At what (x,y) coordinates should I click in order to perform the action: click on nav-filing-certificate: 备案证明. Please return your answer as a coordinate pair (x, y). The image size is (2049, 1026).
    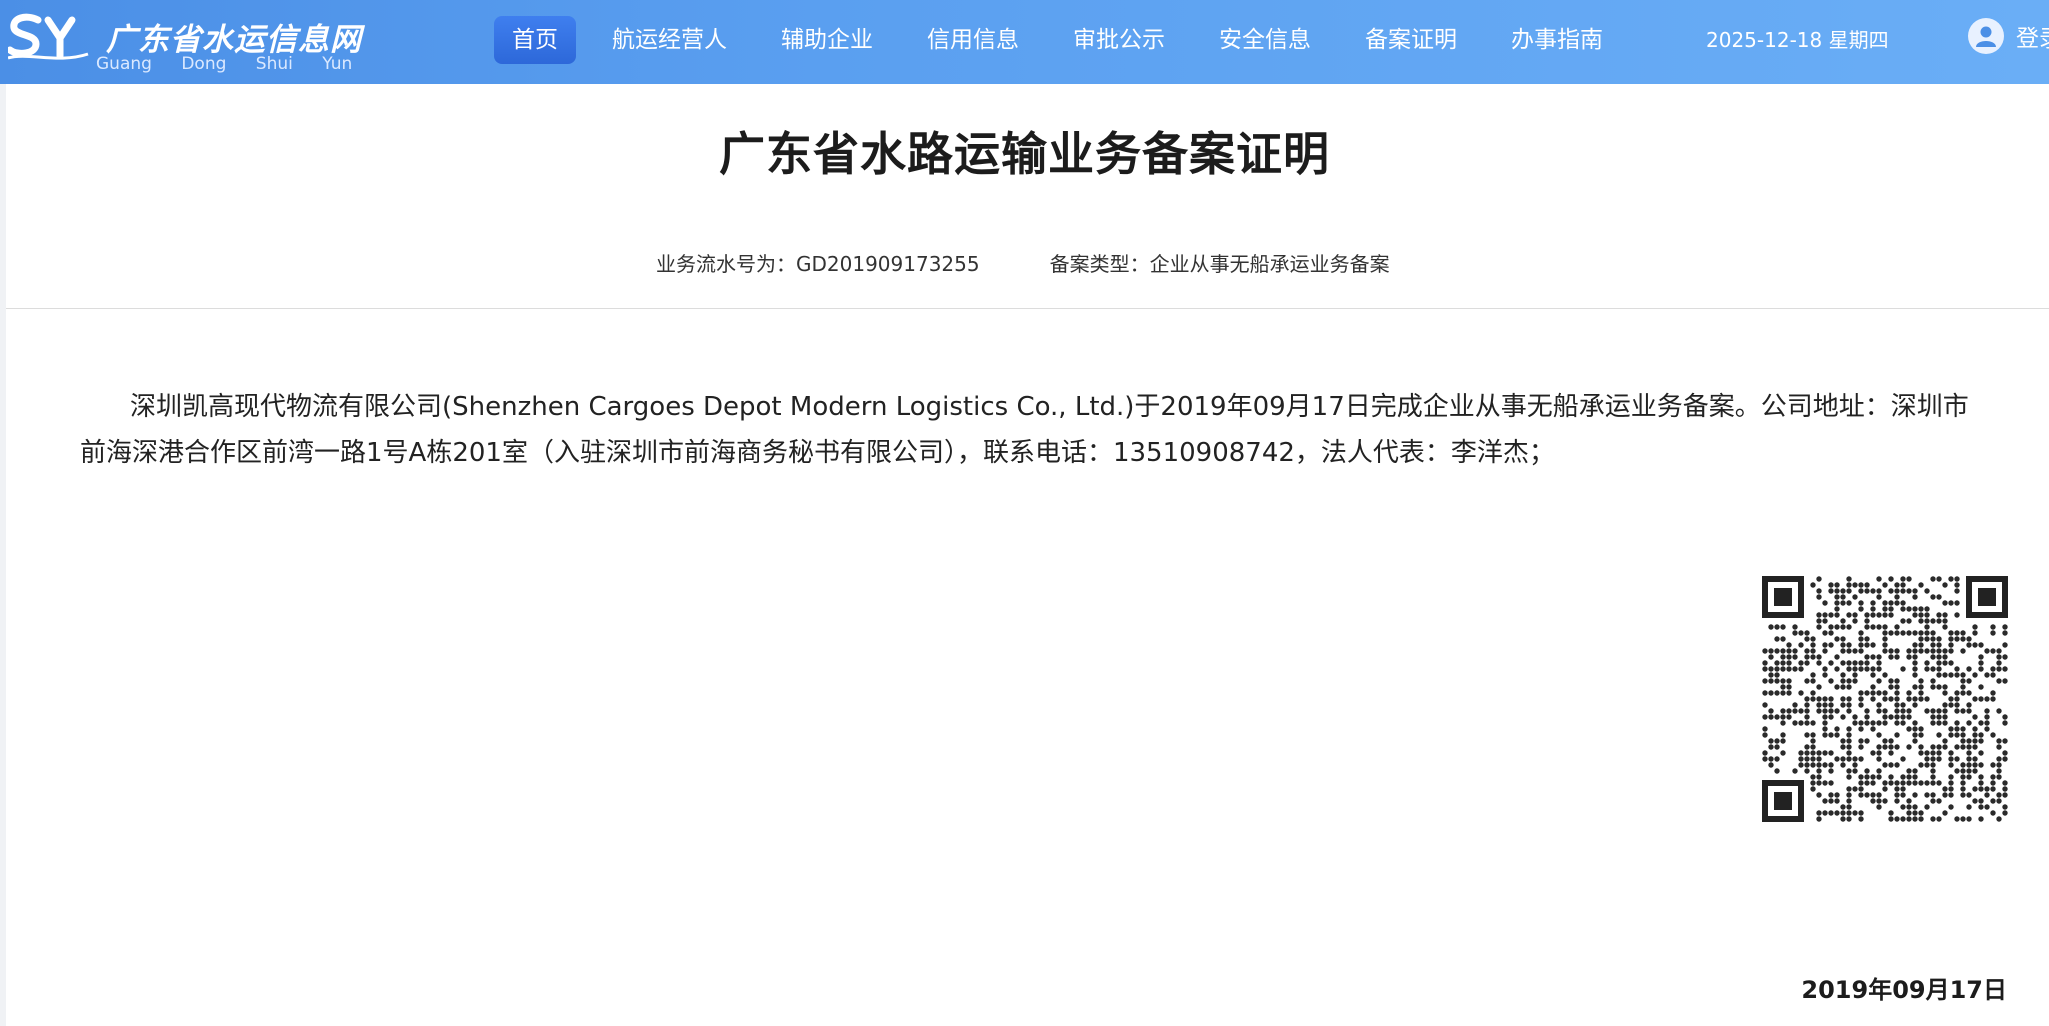
    Looking at the image, I should click on (1411, 40).